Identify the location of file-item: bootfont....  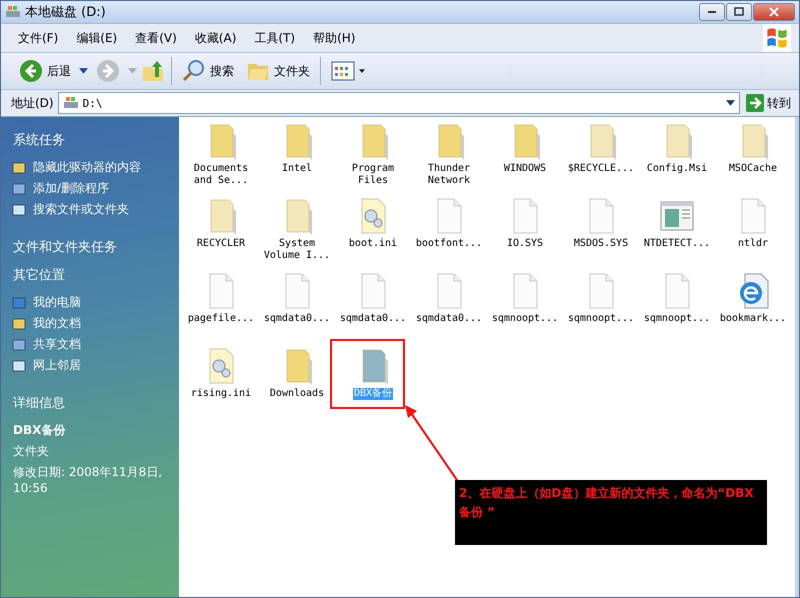
(449, 233).